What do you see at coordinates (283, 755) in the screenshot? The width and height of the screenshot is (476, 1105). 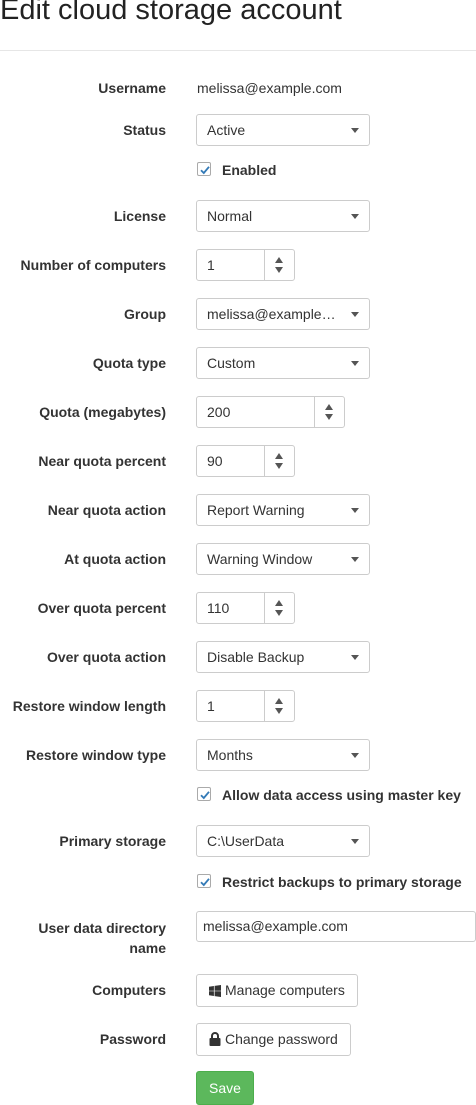 I see `restore-window-type-select: Months` at bounding box center [283, 755].